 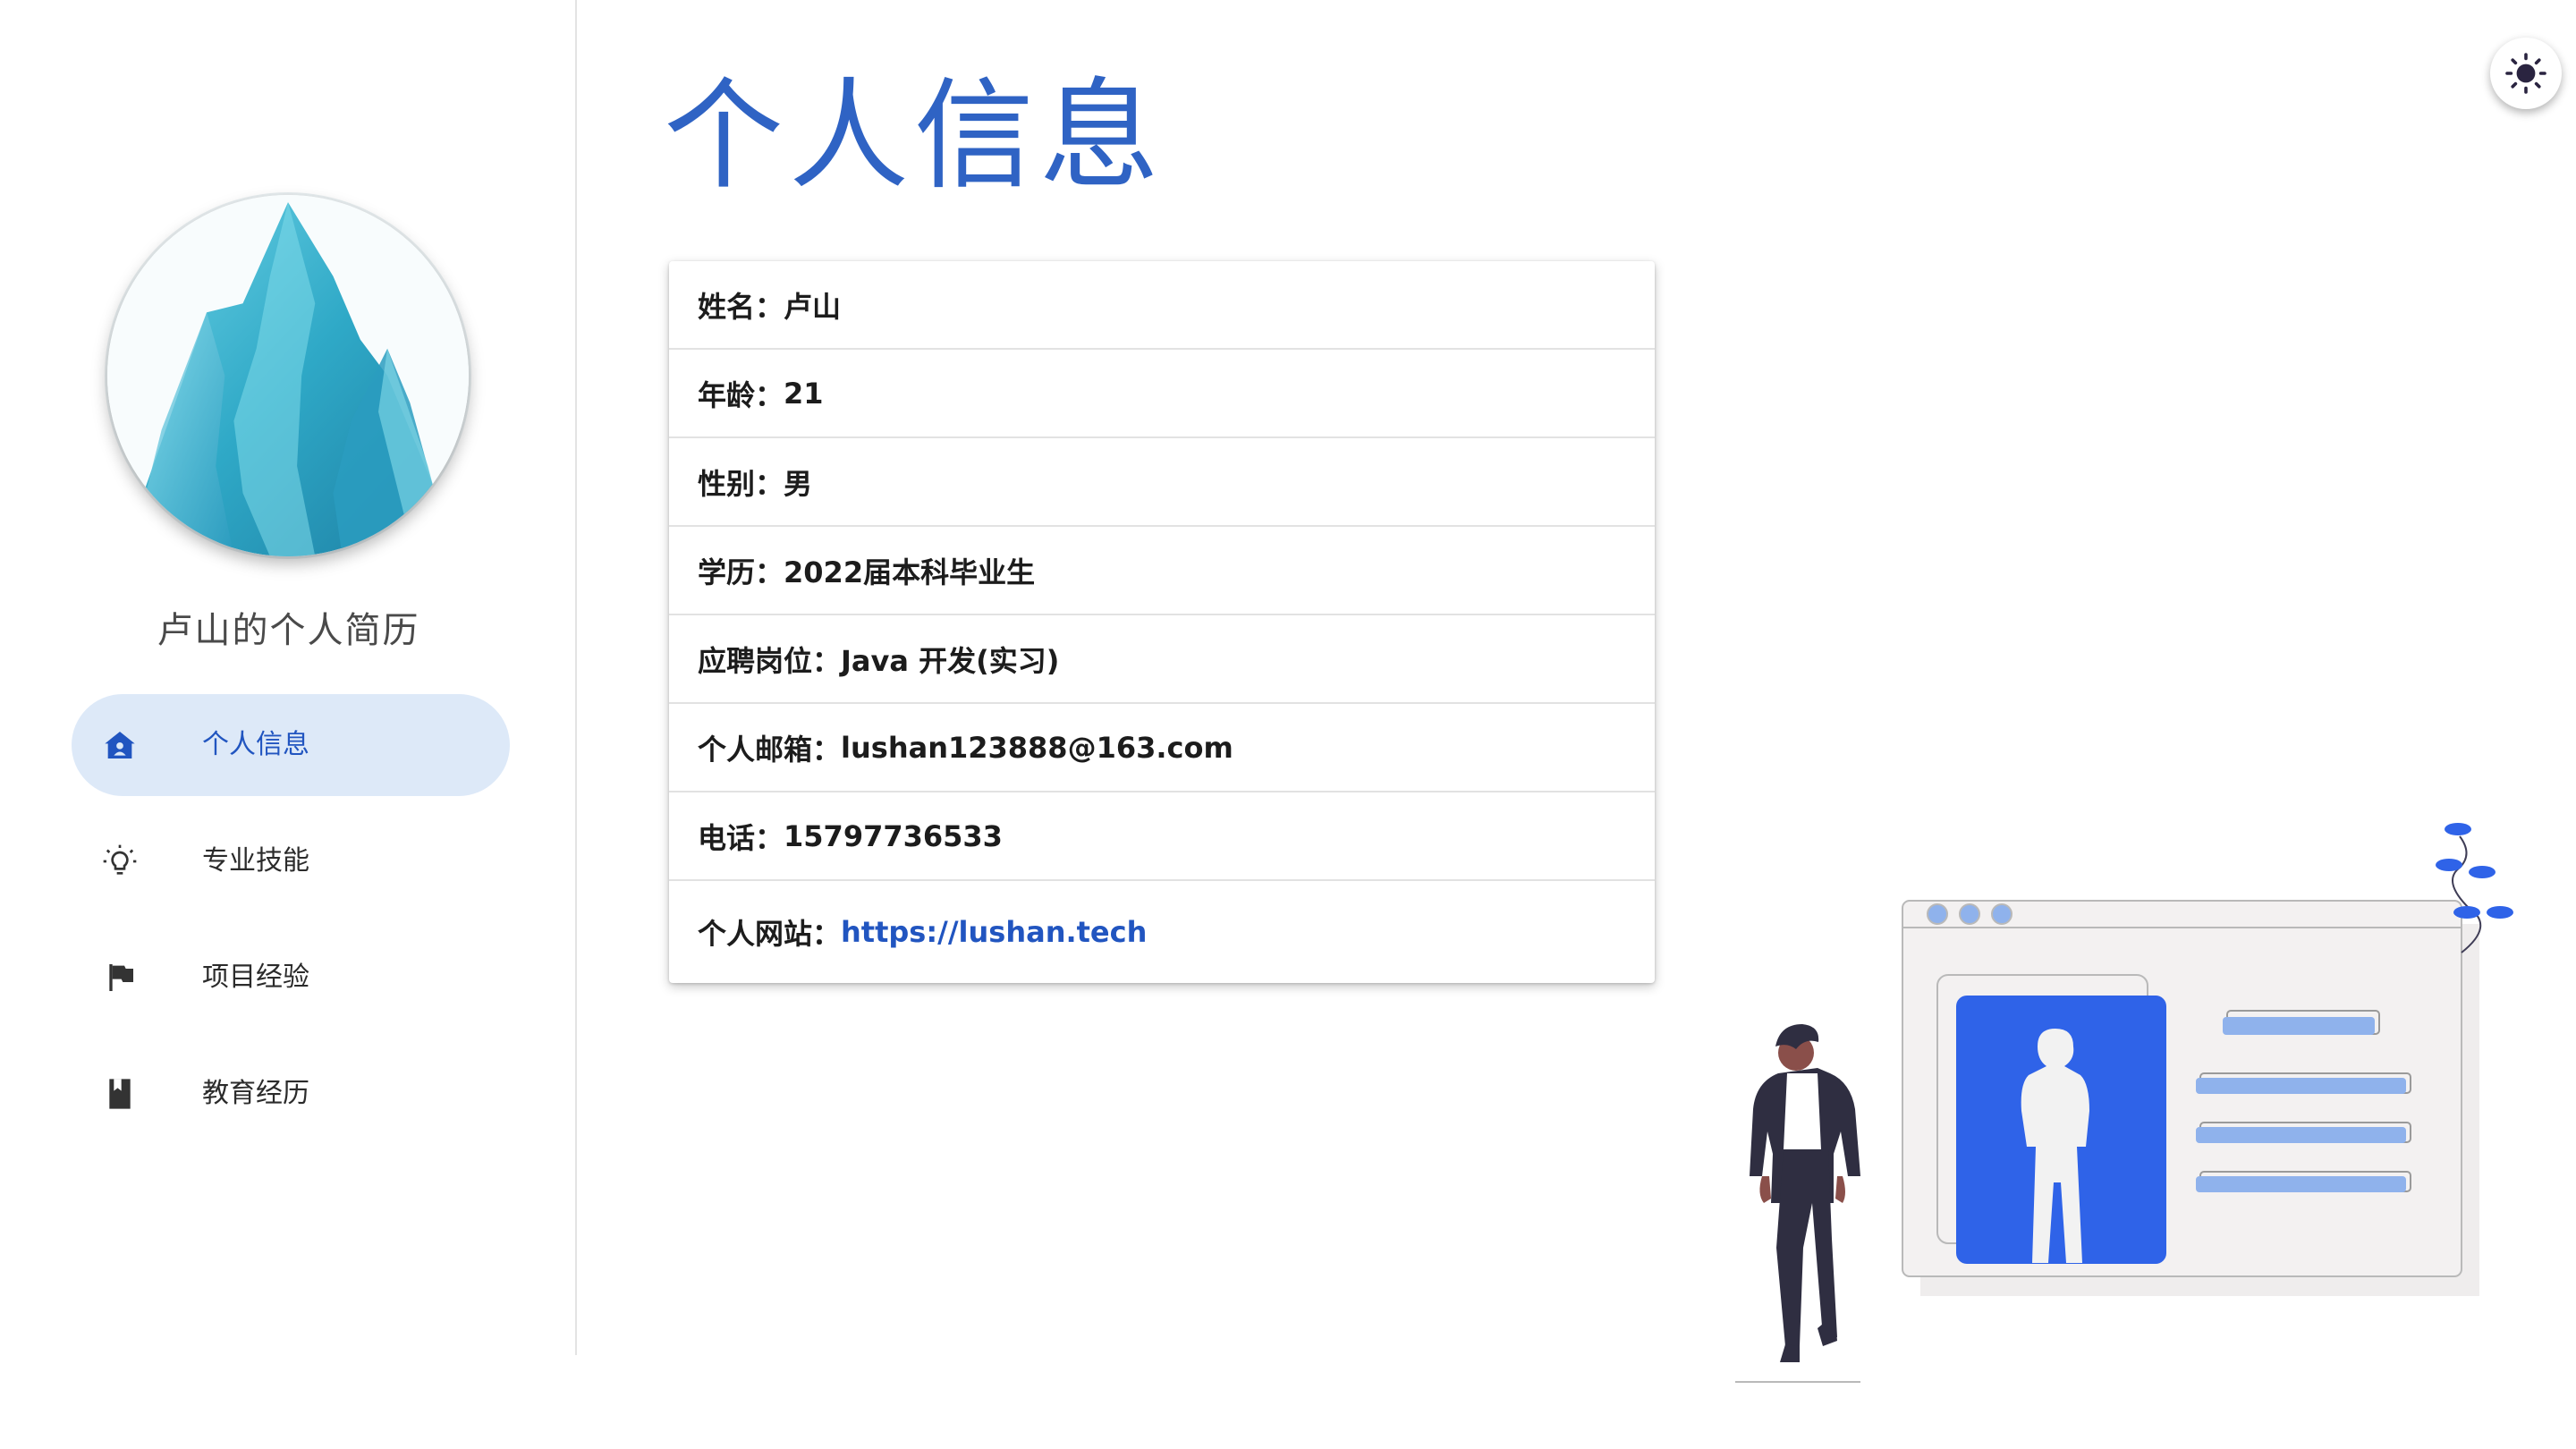 I want to click on info-row-name: 姓名： 卢山, so click(x=1162, y=305).